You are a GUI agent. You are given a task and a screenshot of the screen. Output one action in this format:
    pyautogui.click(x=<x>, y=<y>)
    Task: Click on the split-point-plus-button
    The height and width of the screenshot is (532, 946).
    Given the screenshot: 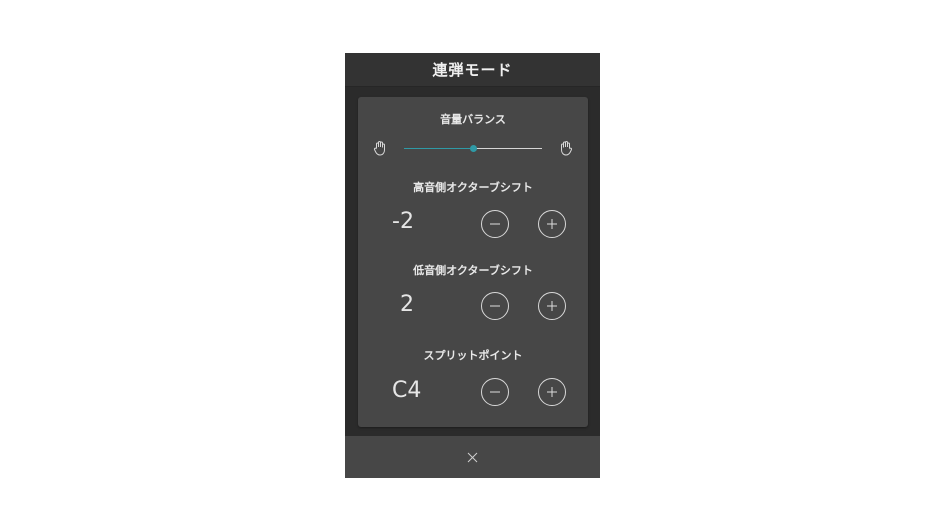 What is the action you would take?
    pyautogui.click(x=552, y=392)
    